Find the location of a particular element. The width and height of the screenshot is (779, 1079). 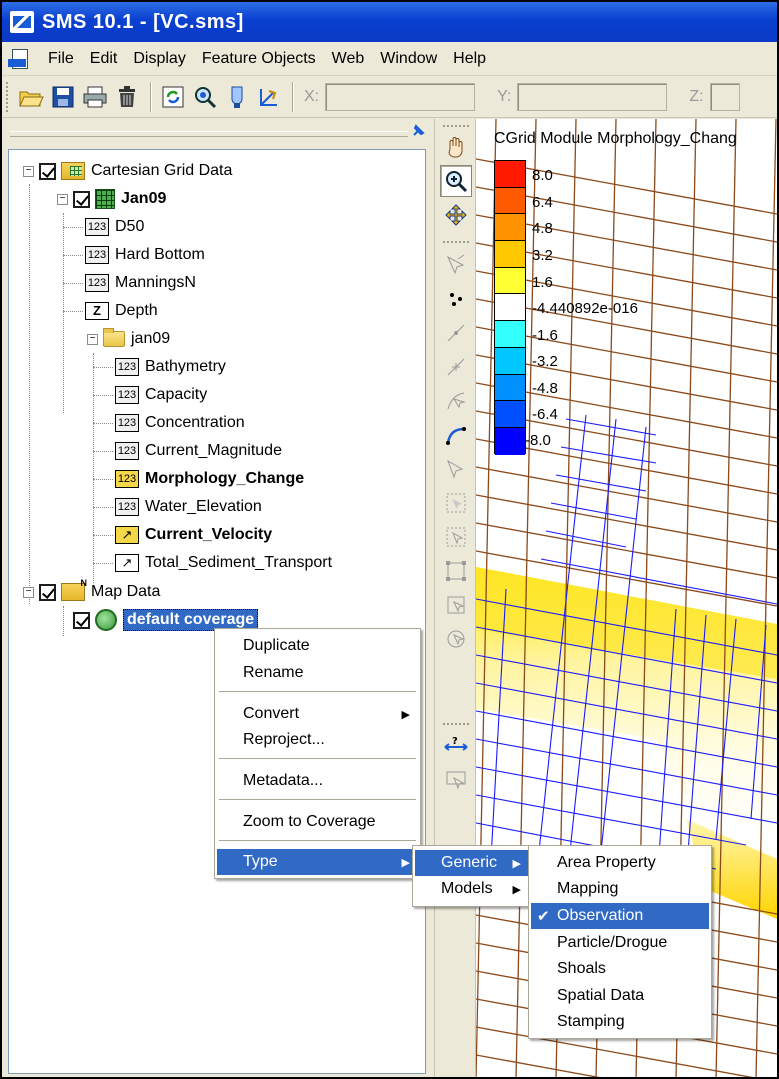

select-element-icon is located at coordinates (456, 537).